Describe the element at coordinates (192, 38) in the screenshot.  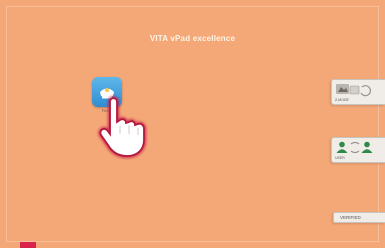
I see `screen-title: VITA vPad excellence` at that location.